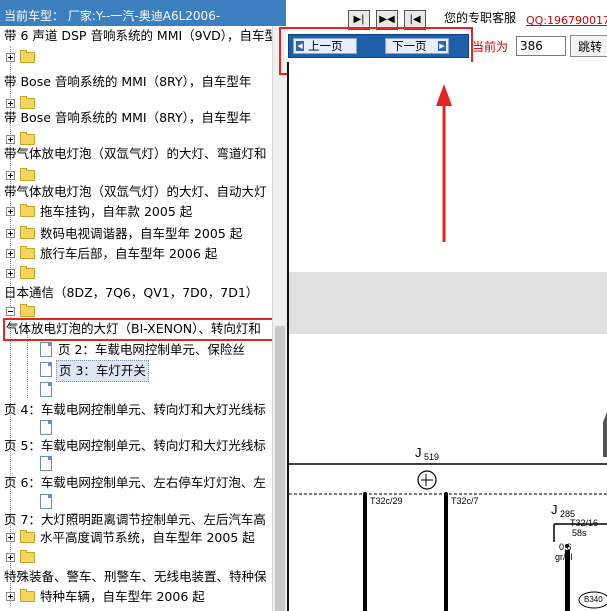 The height and width of the screenshot is (611, 607). Describe the element at coordinates (10, 311) in the screenshot. I see `collapse-minus-icon` at that location.